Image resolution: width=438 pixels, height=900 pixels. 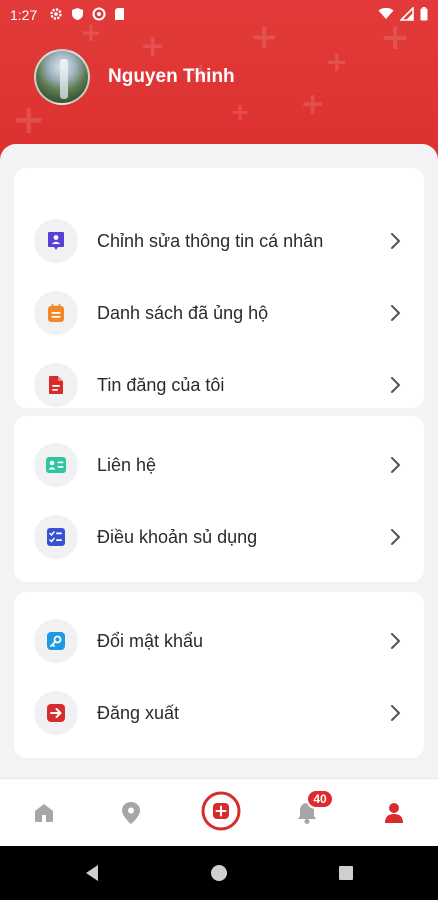 I want to click on location-icon, so click(x=131, y=813).